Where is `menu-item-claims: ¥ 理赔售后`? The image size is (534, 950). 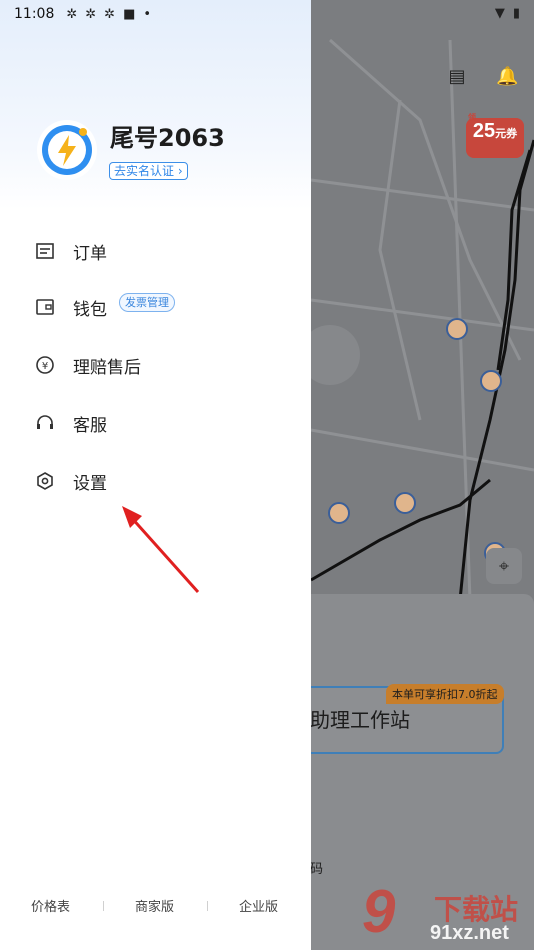 menu-item-claims: ¥ 理赔售后 is located at coordinates (155, 365).